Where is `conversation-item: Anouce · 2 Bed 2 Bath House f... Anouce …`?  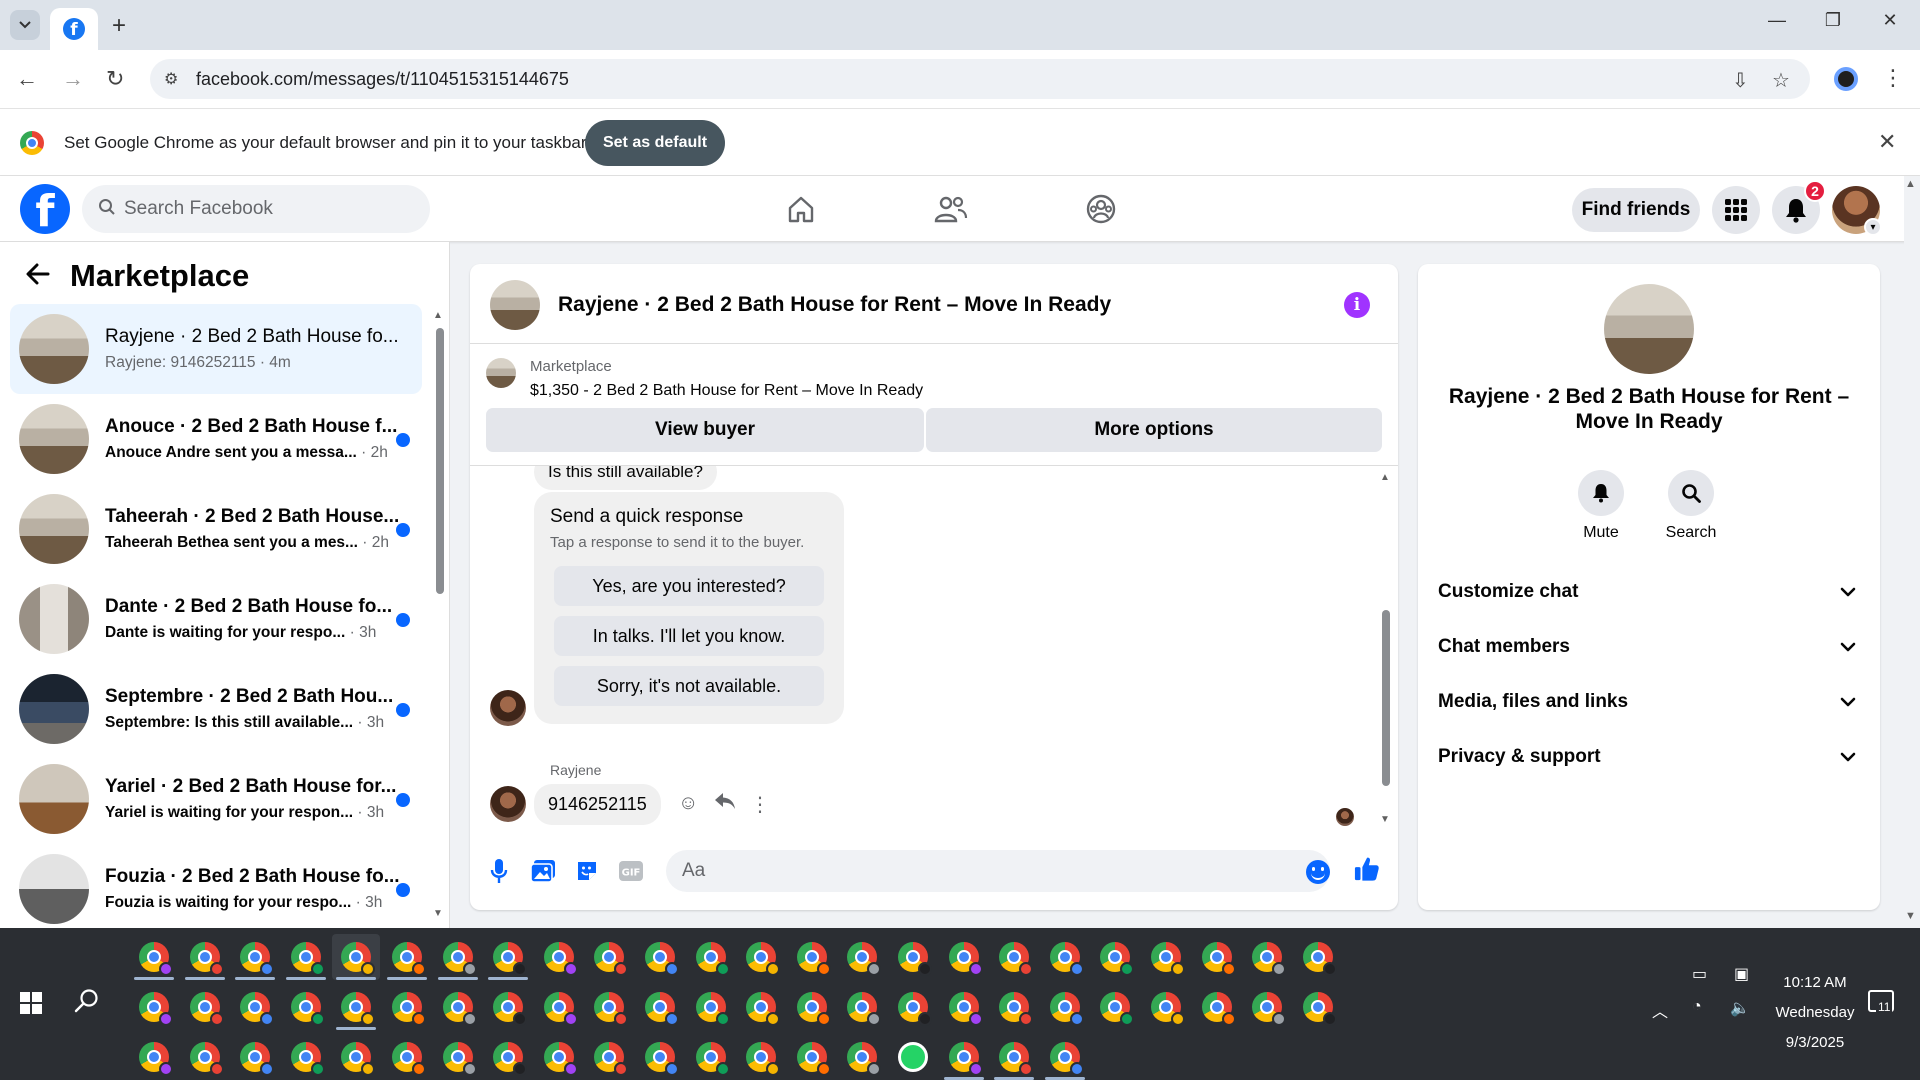
conversation-item: Anouce · 2 Bed 2 Bath House f... Anouce … is located at coordinates (216, 439).